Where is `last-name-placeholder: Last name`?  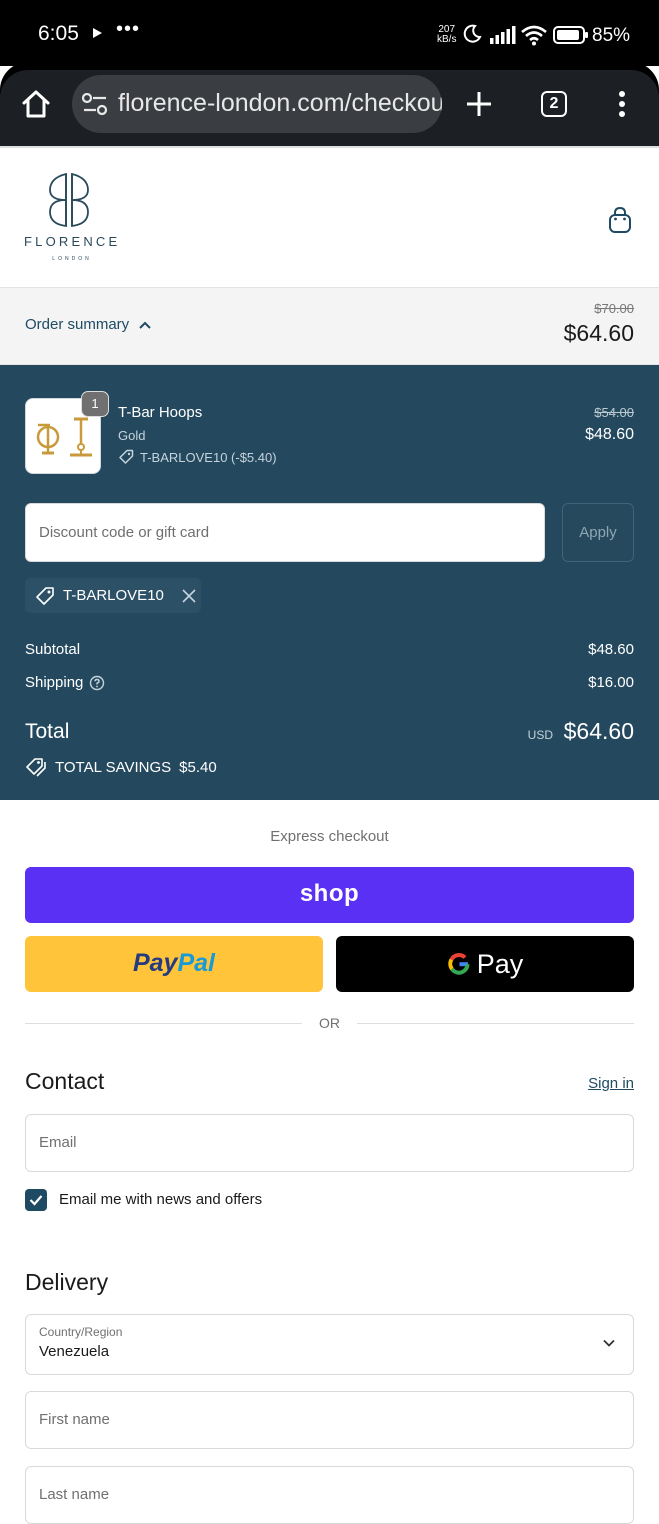 last-name-placeholder: Last name is located at coordinates (74, 1494).